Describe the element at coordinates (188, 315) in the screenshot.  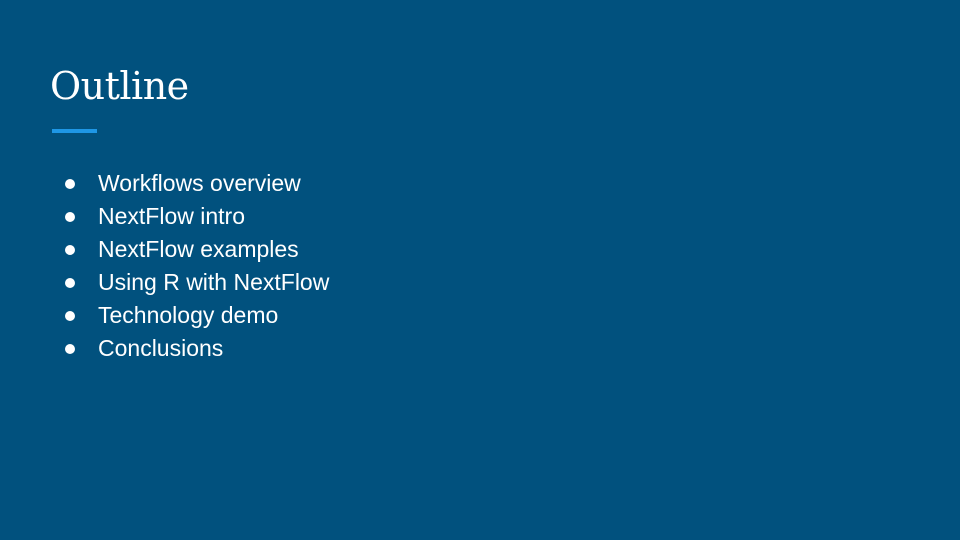
I see `bullet-text: Technology demo` at that location.